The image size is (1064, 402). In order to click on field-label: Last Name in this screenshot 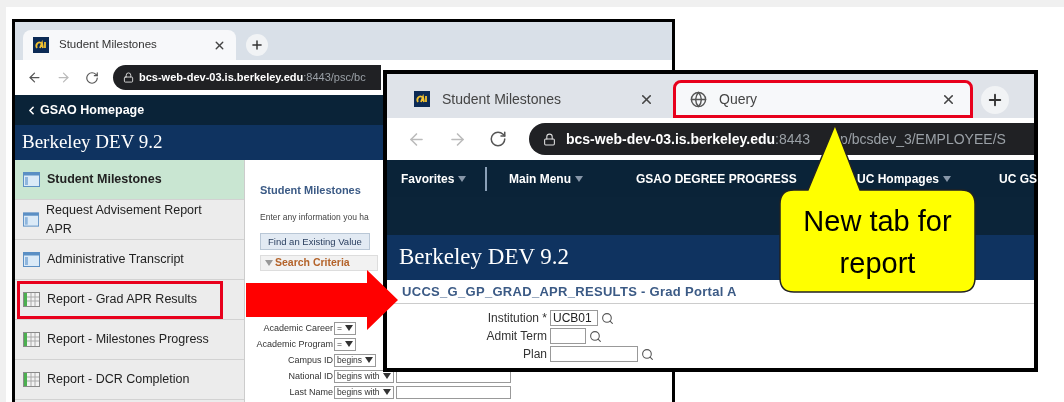, I will do `click(310, 392)`.